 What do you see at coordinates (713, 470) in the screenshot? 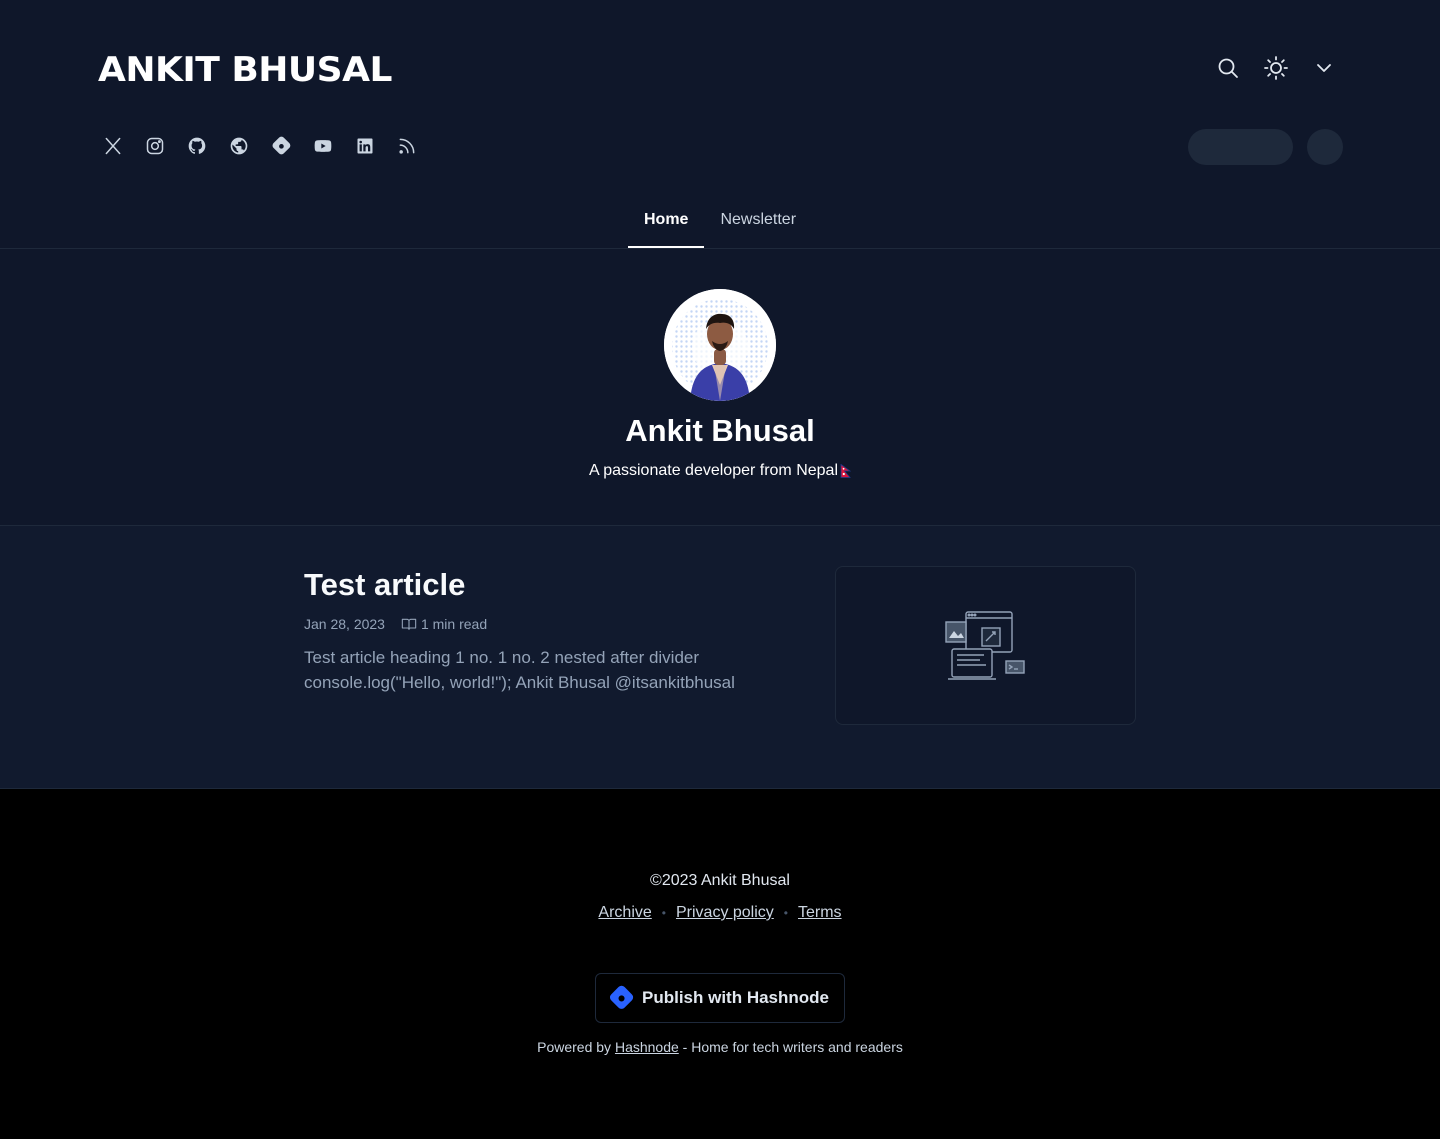
I see `author-bio-text: A passionate developer from Nepal` at bounding box center [713, 470].